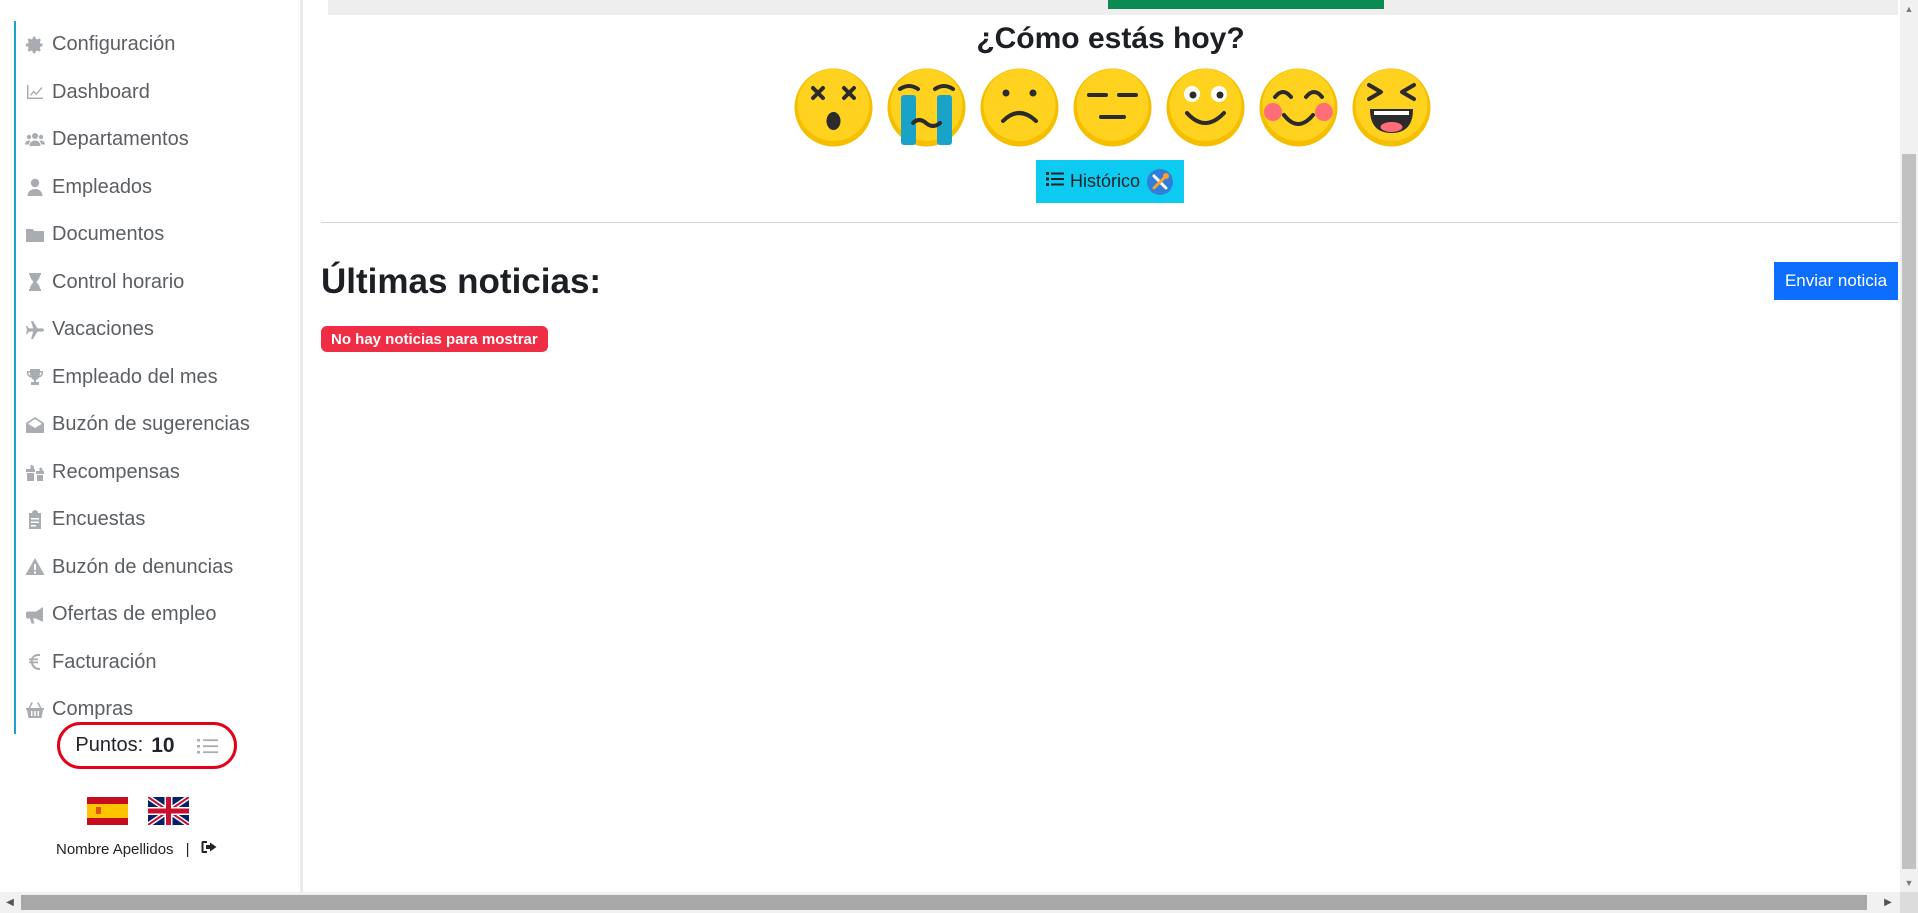 This screenshot has width=1918, height=913. What do you see at coordinates (120, 139) in the screenshot?
I see `sidebar-item-label: Departamentos` at bounding box center [120, 139].